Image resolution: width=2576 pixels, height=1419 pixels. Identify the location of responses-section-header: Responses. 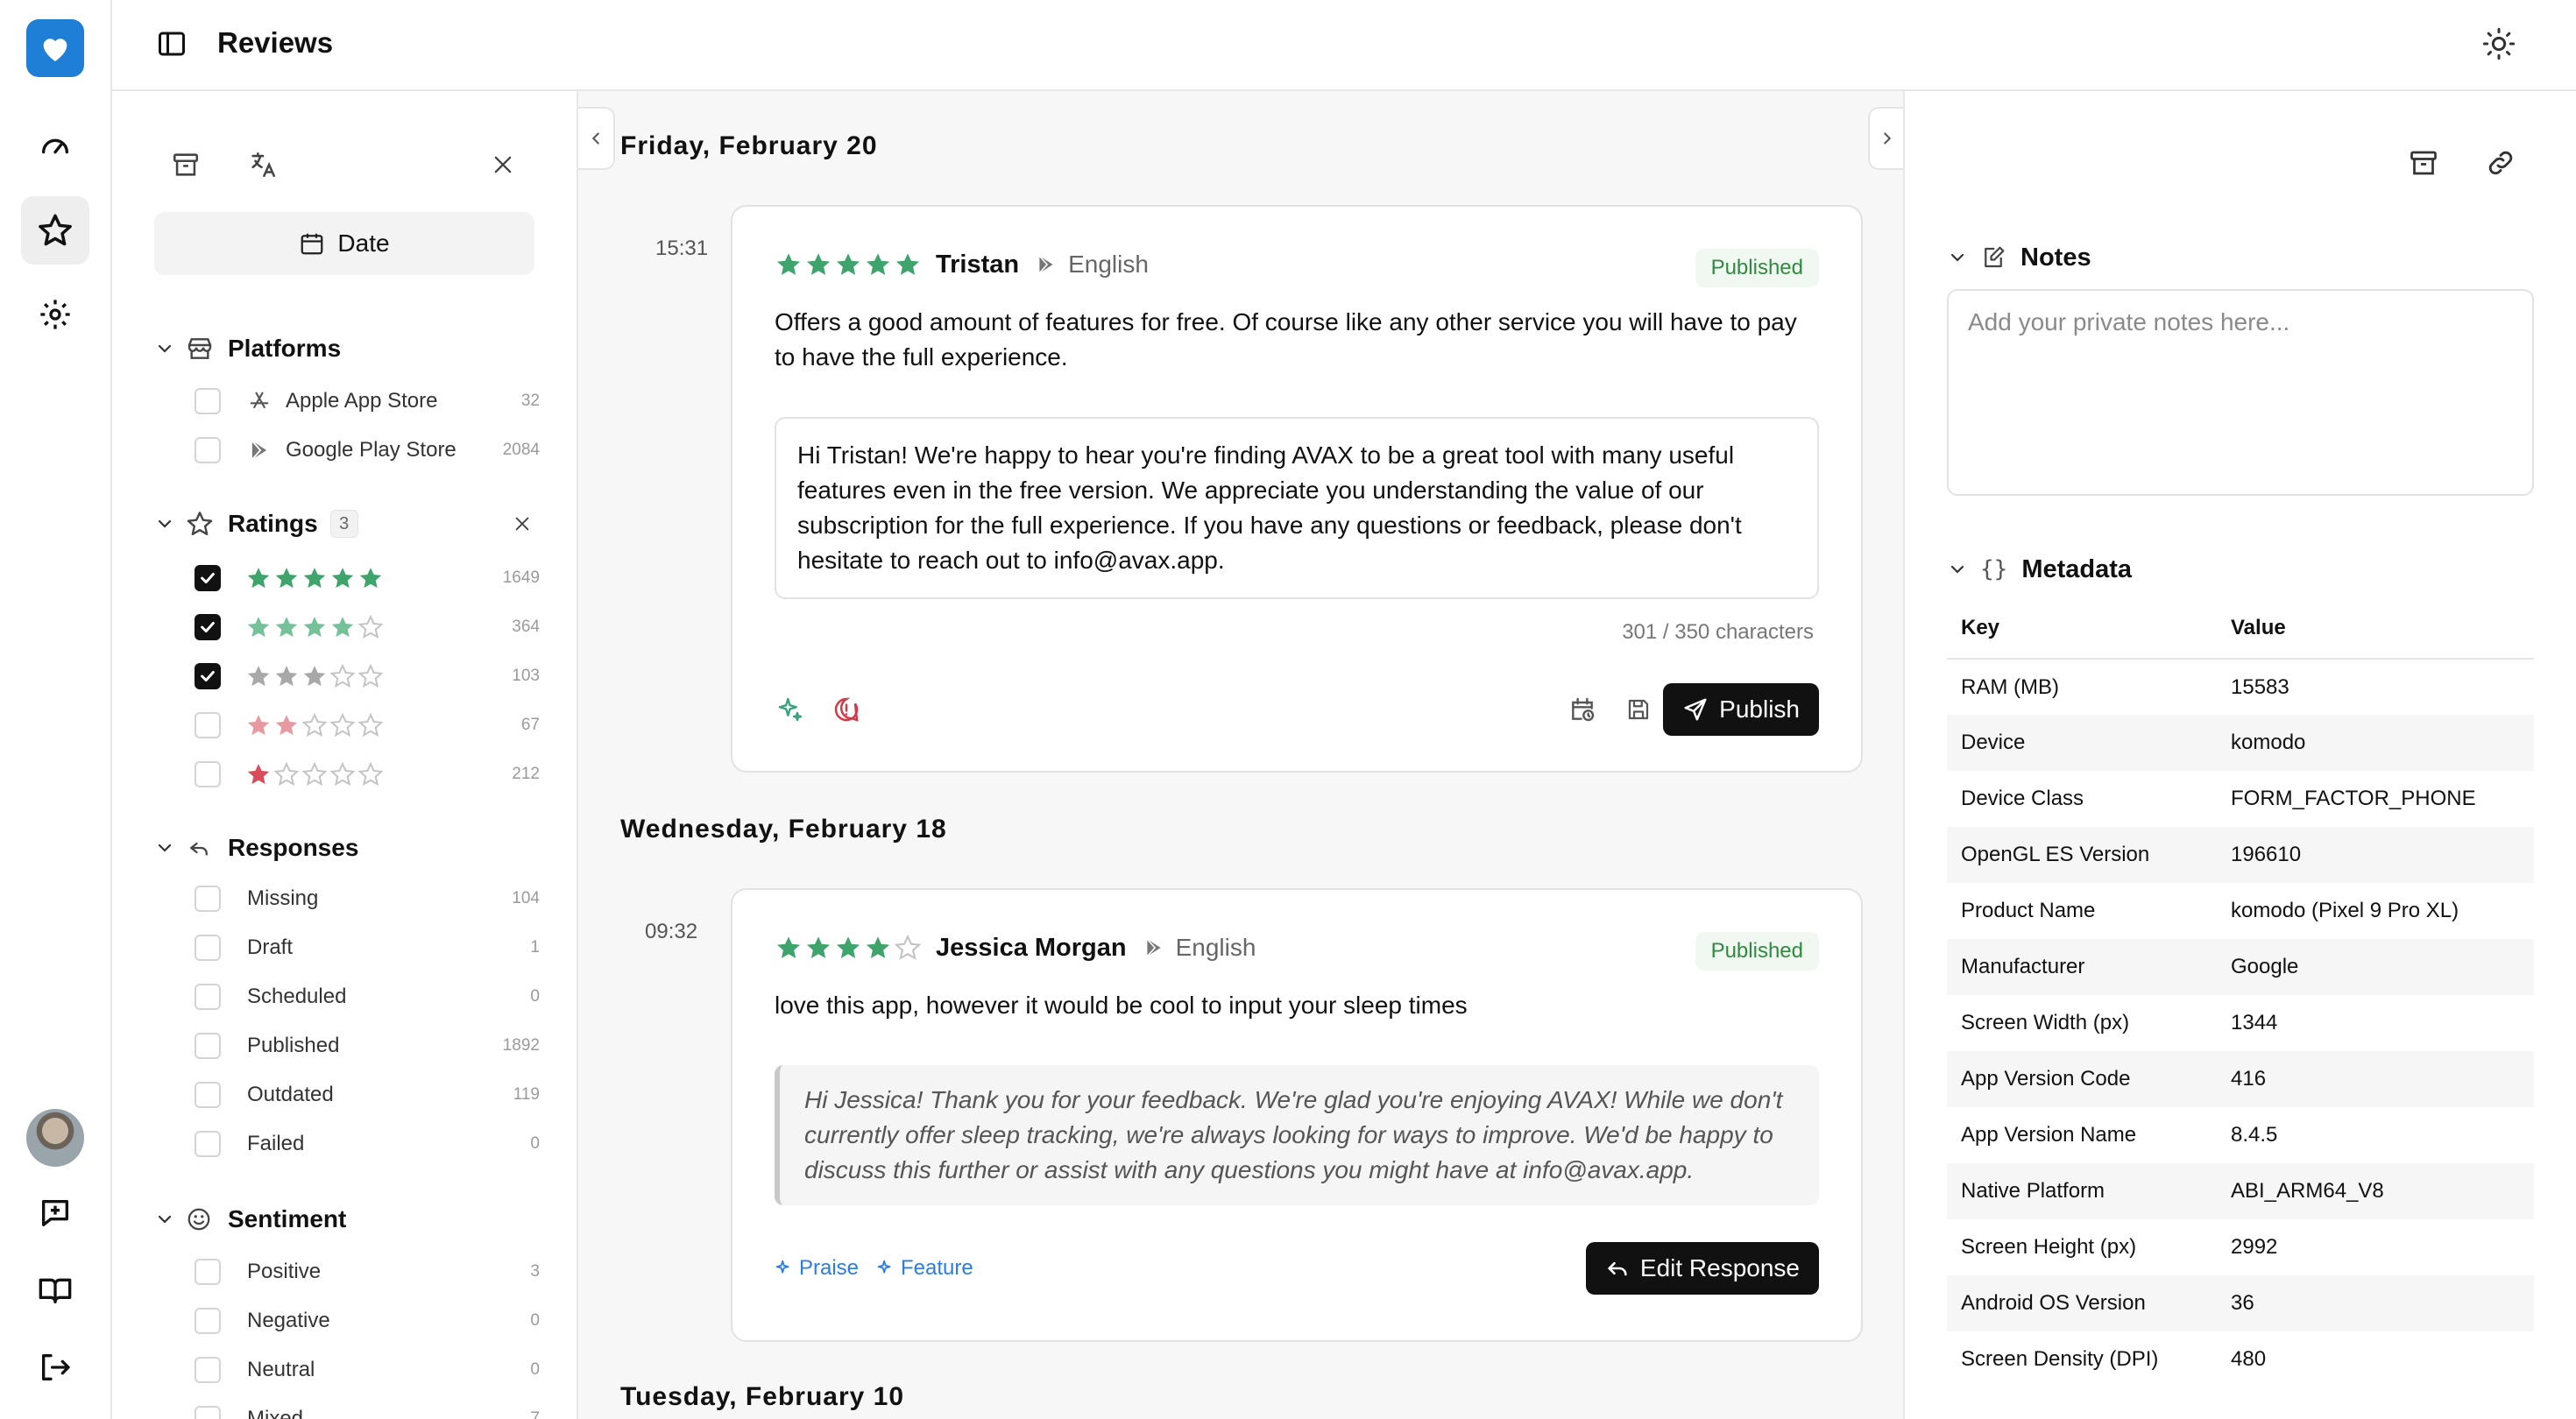
(256, 848).